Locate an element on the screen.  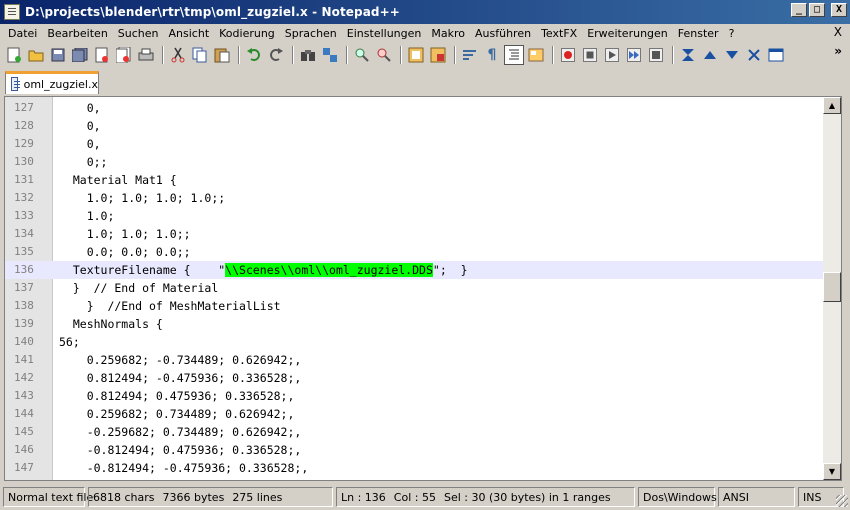
menu-help: ? is located at coordinates (732, 33).